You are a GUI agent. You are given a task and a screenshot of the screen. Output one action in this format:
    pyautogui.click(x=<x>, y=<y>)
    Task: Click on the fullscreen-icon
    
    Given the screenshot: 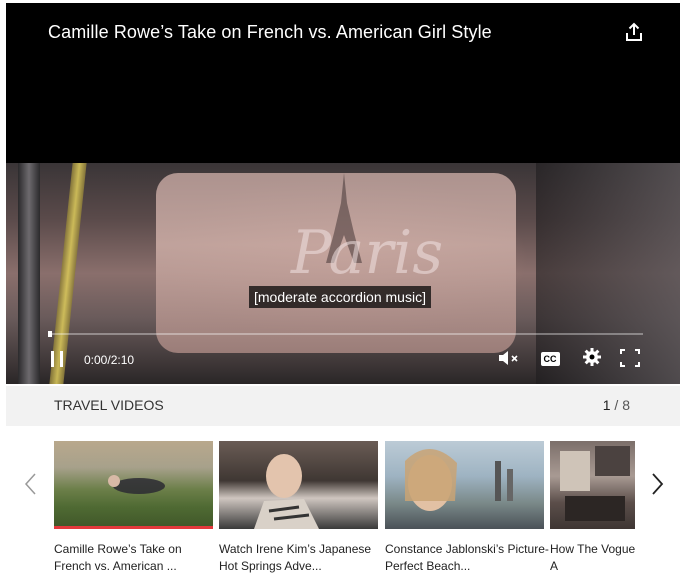 What is the action you would take?
    pyautogui.click(x=630, y=360)
    